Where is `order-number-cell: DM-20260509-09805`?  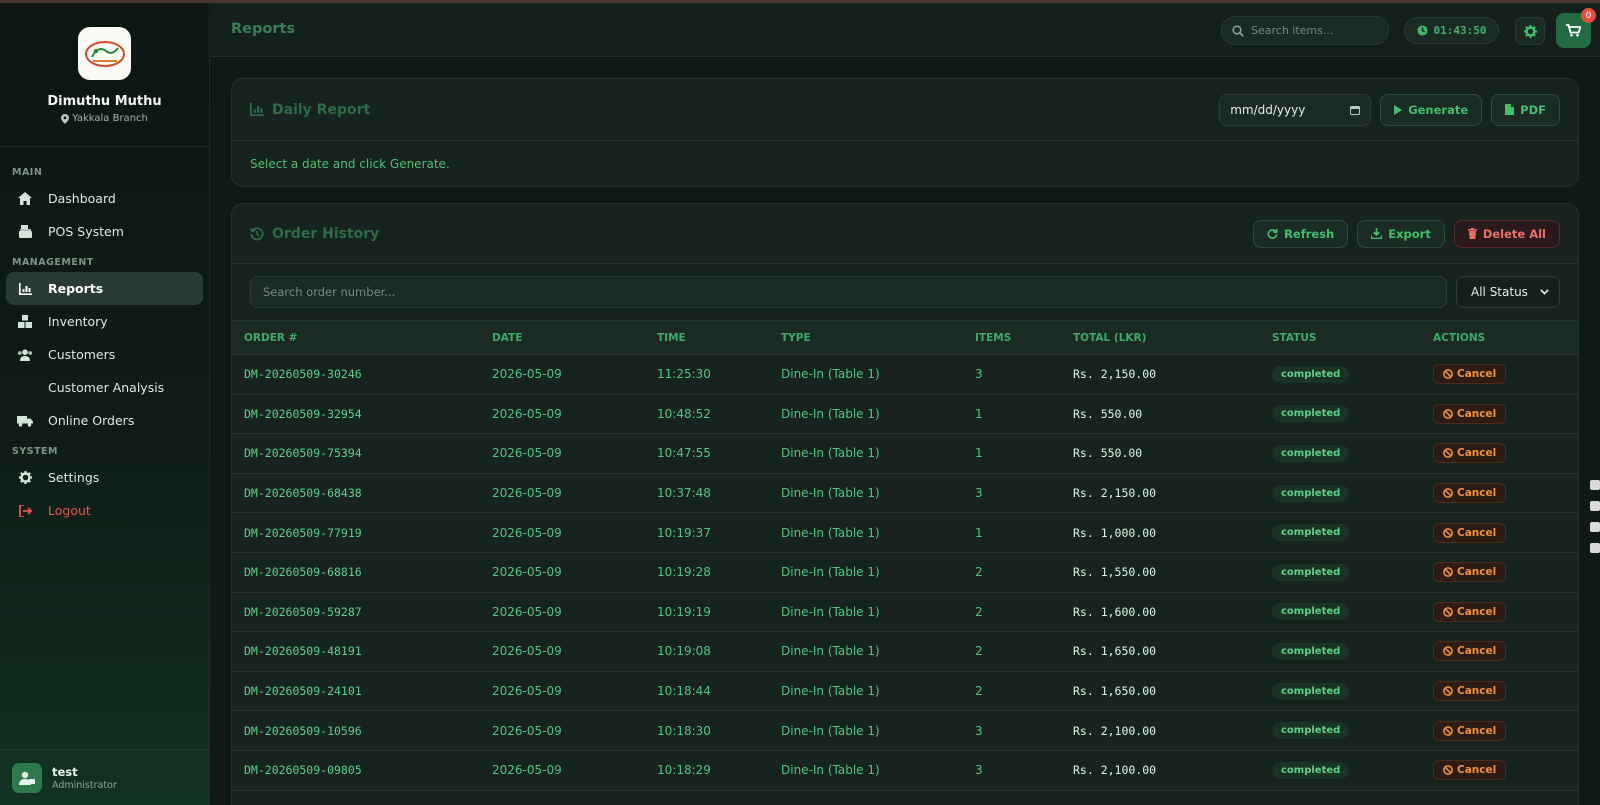
order-number-cell: DM-20260509-09805 is located at coordinates (356, 770).